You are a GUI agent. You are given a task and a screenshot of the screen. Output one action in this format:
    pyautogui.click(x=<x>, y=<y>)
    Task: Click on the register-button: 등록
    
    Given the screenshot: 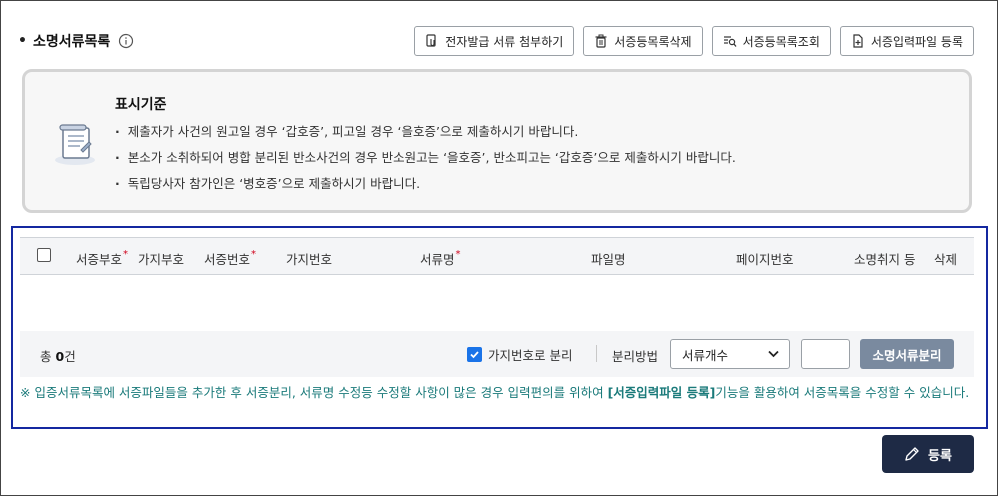 What is the action you would take?
    pyautogui.click(x=928, y=454)
    